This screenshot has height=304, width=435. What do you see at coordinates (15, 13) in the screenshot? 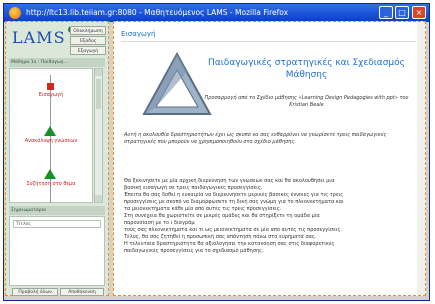
I see `firefox-icon` at bounding box center [15, 13].